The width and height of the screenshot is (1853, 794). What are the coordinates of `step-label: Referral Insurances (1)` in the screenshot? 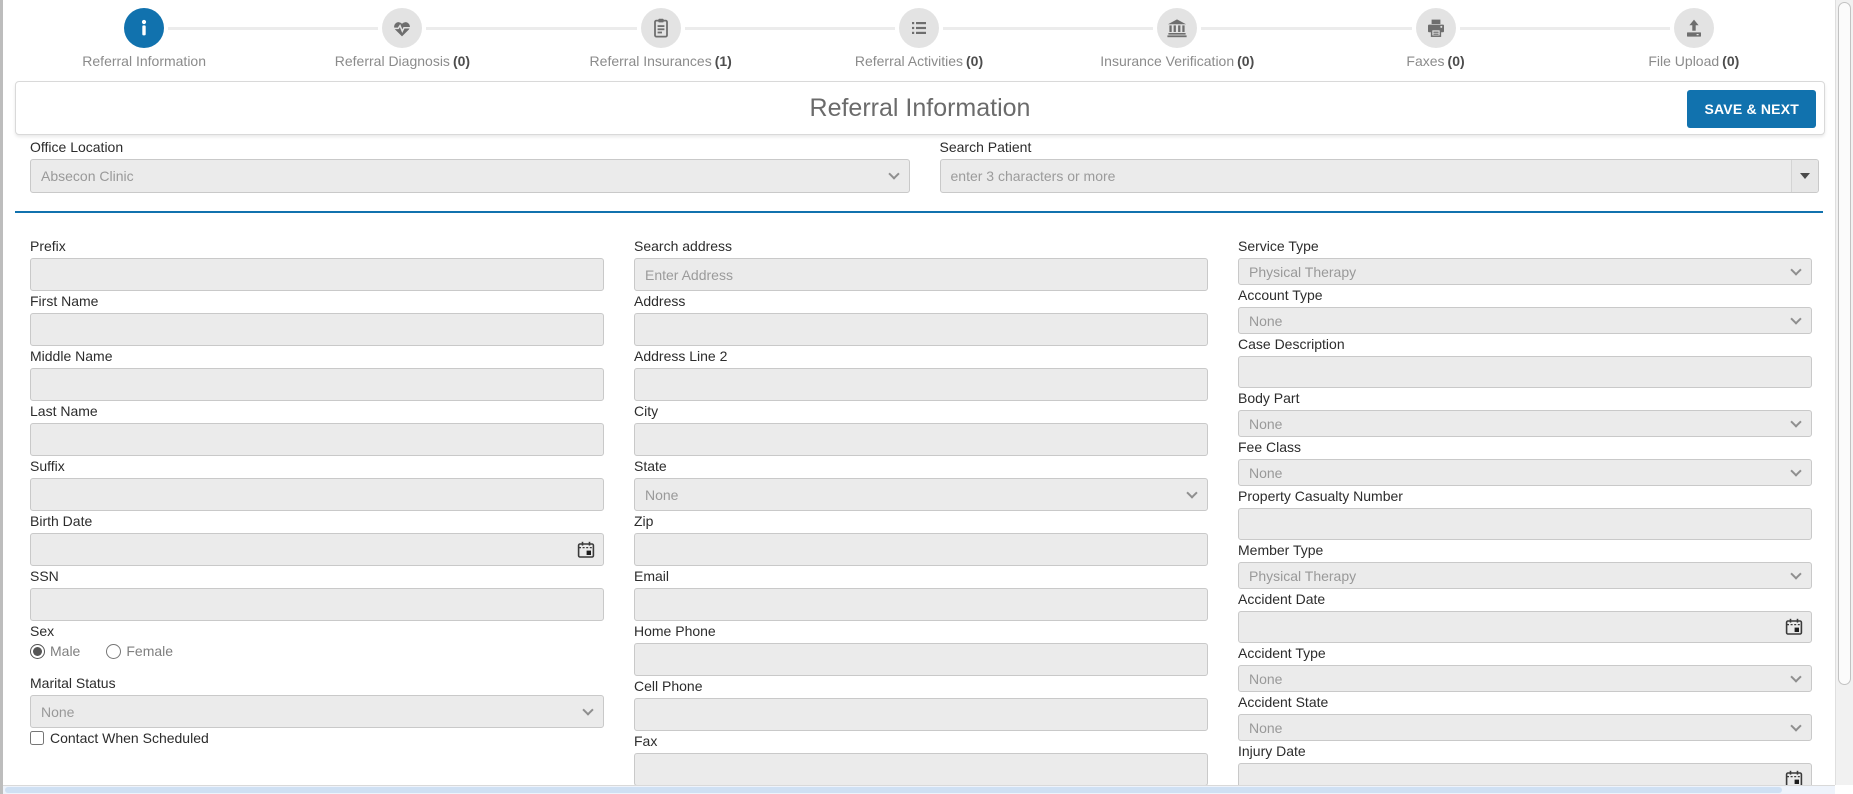 It's located at (661, 61).